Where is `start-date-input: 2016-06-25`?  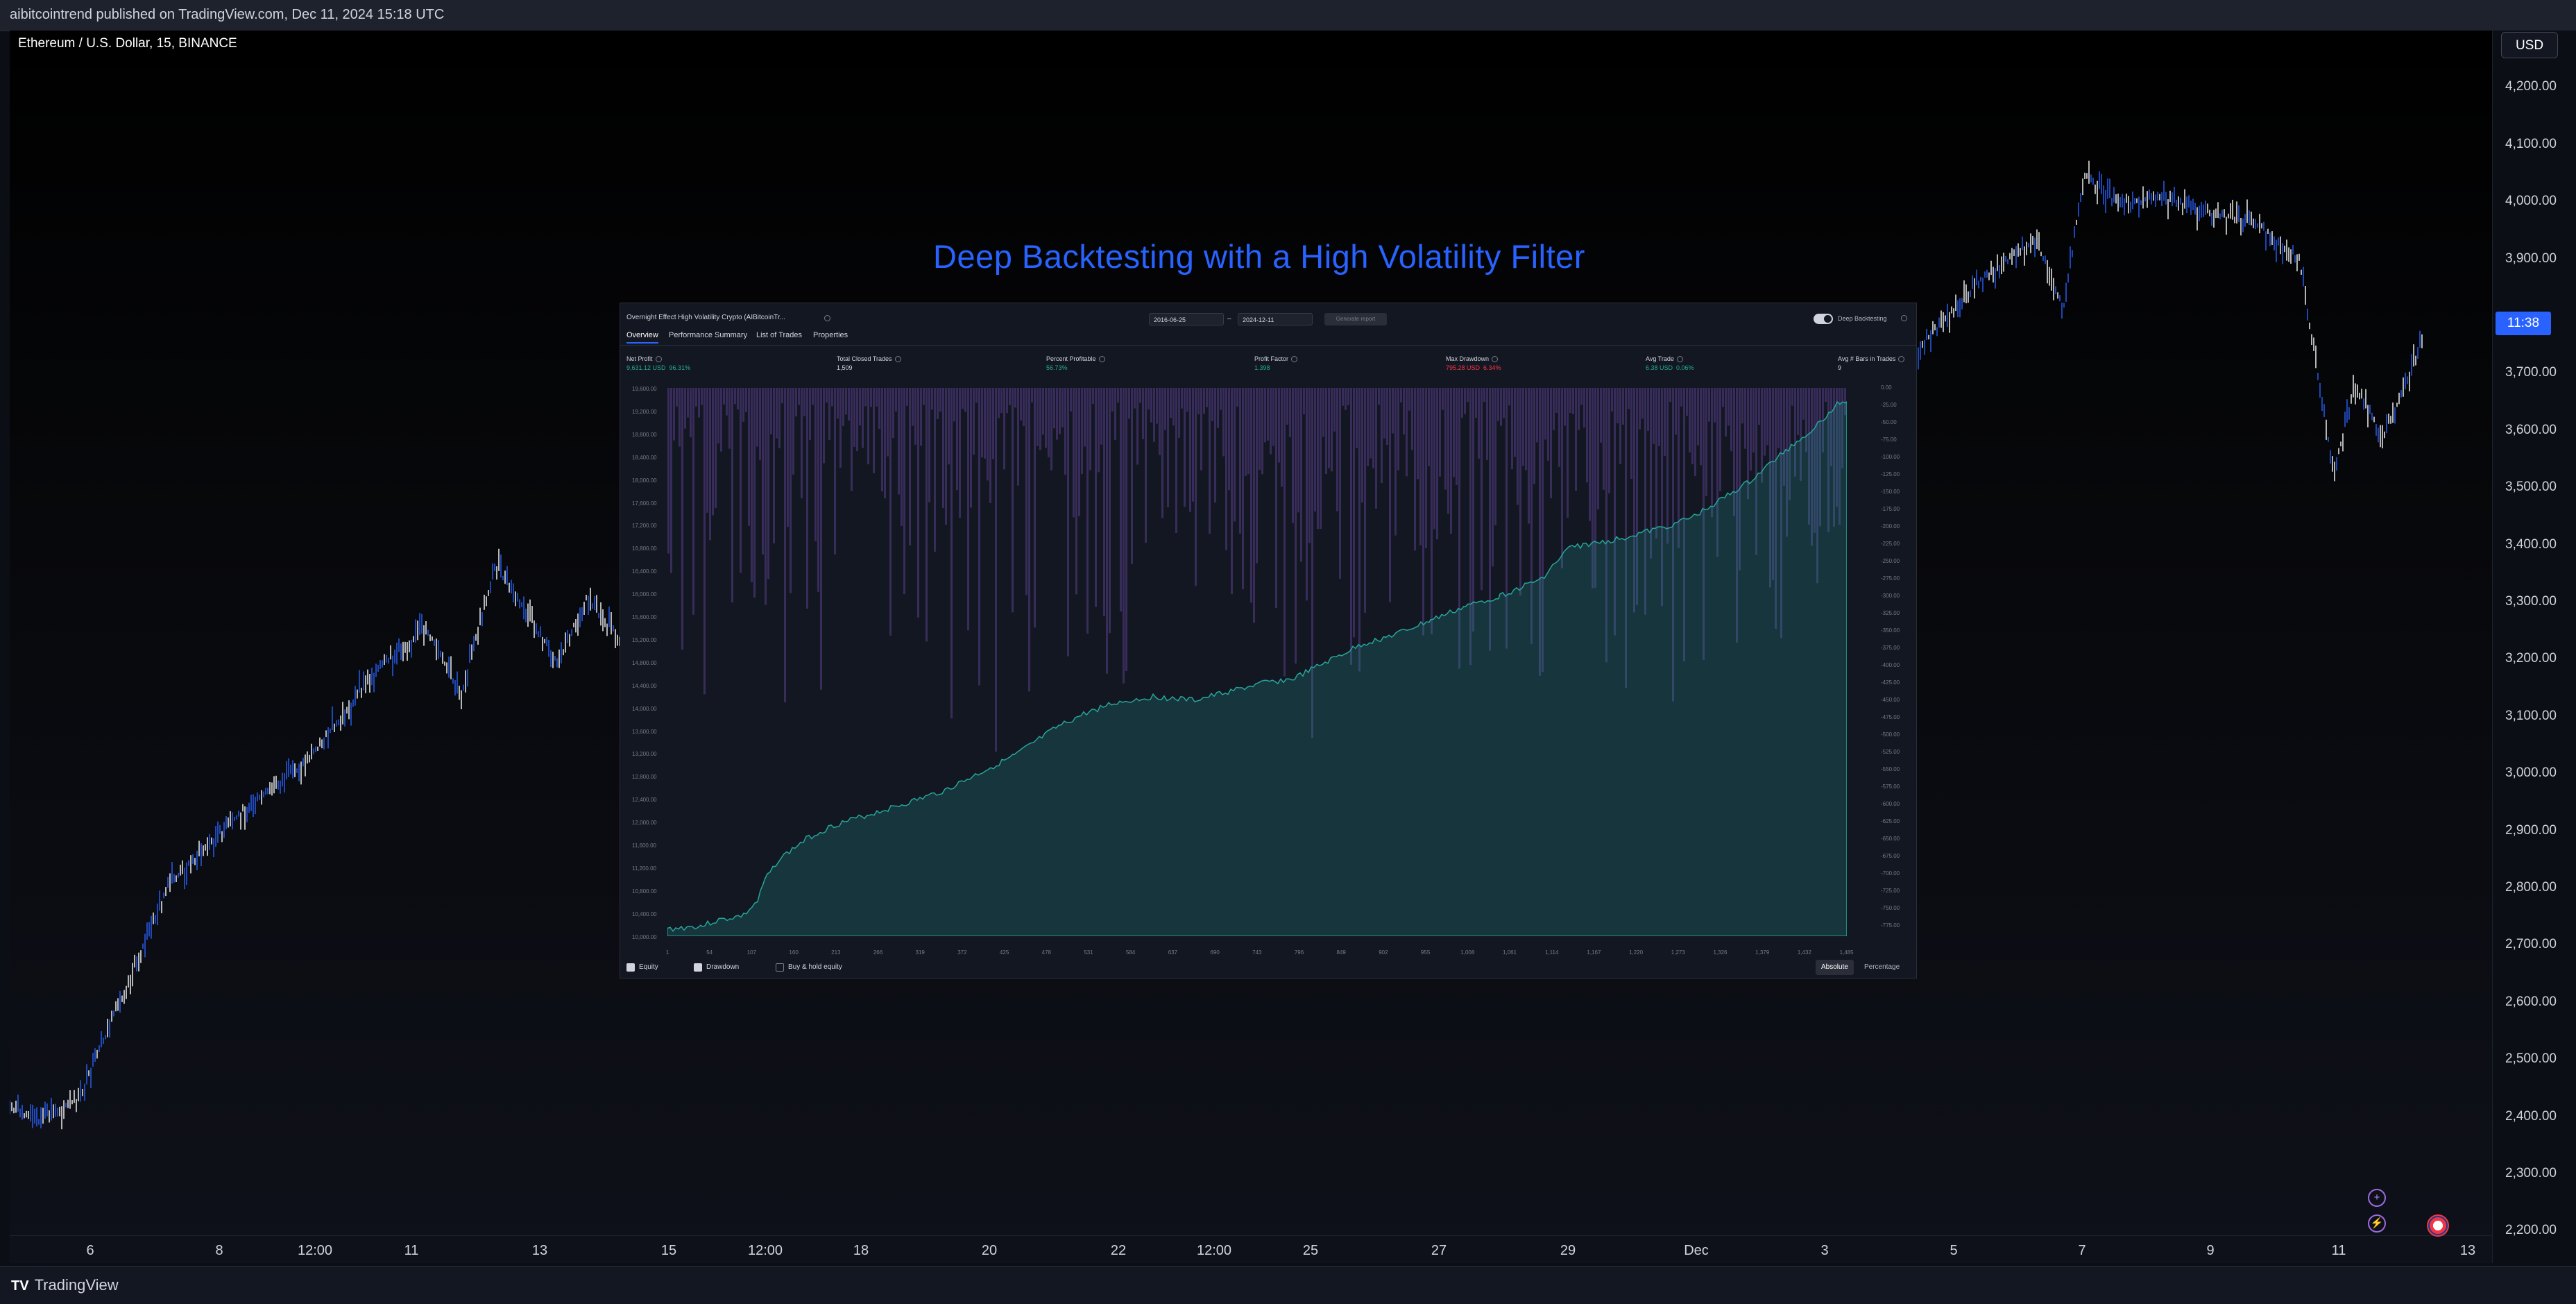 start-date-input: 2016-06-25 is located at coordinates (1186, 319).